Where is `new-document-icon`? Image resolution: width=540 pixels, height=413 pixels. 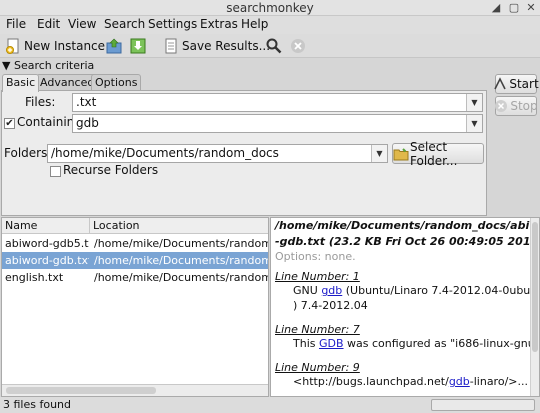
new-document-icon is located at coordinates (13, 46).